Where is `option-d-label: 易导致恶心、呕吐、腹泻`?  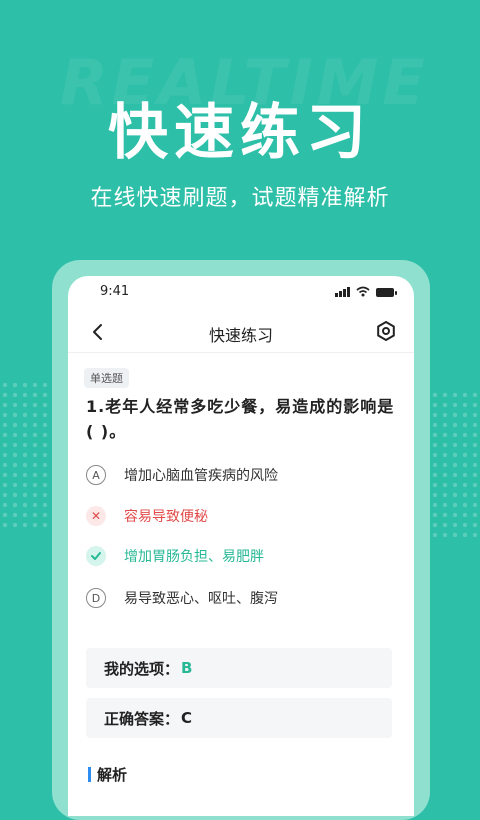 option-d-label: 易导致恶心、呕吐、腹泻 is located at coordinates (201, 599).